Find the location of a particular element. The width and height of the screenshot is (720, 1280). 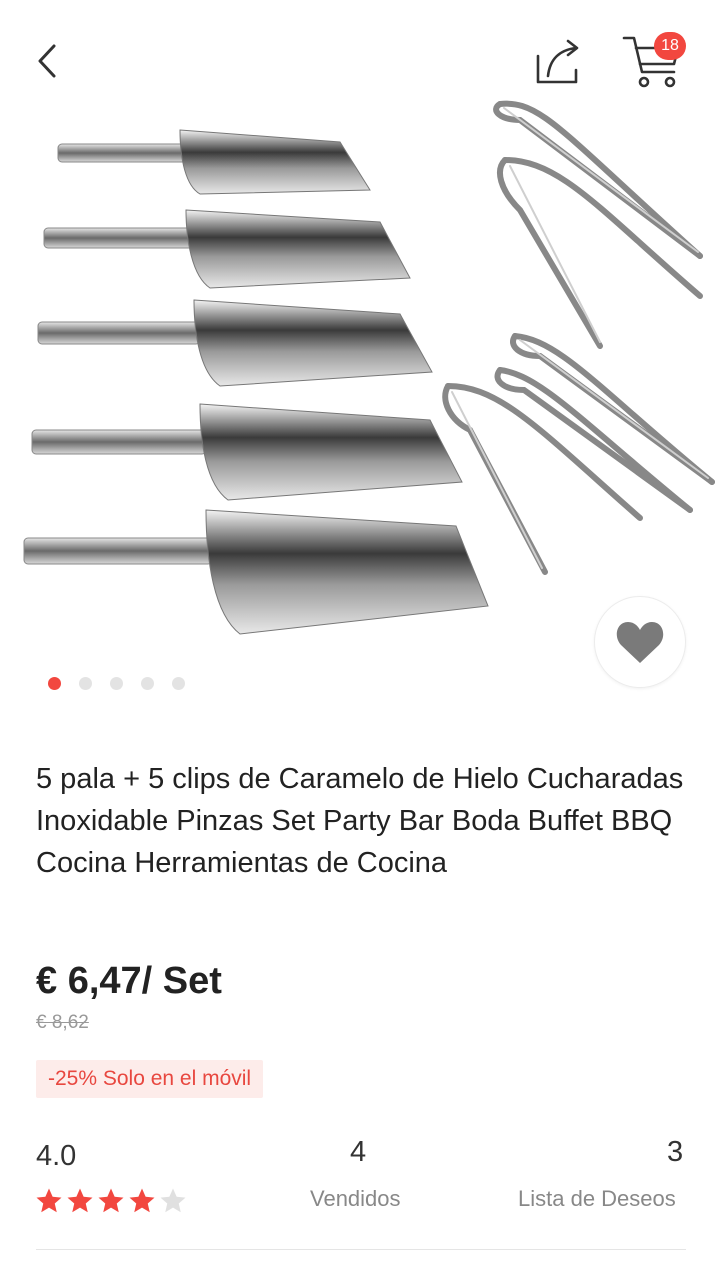

back-button is located at coordinates (48, 61).